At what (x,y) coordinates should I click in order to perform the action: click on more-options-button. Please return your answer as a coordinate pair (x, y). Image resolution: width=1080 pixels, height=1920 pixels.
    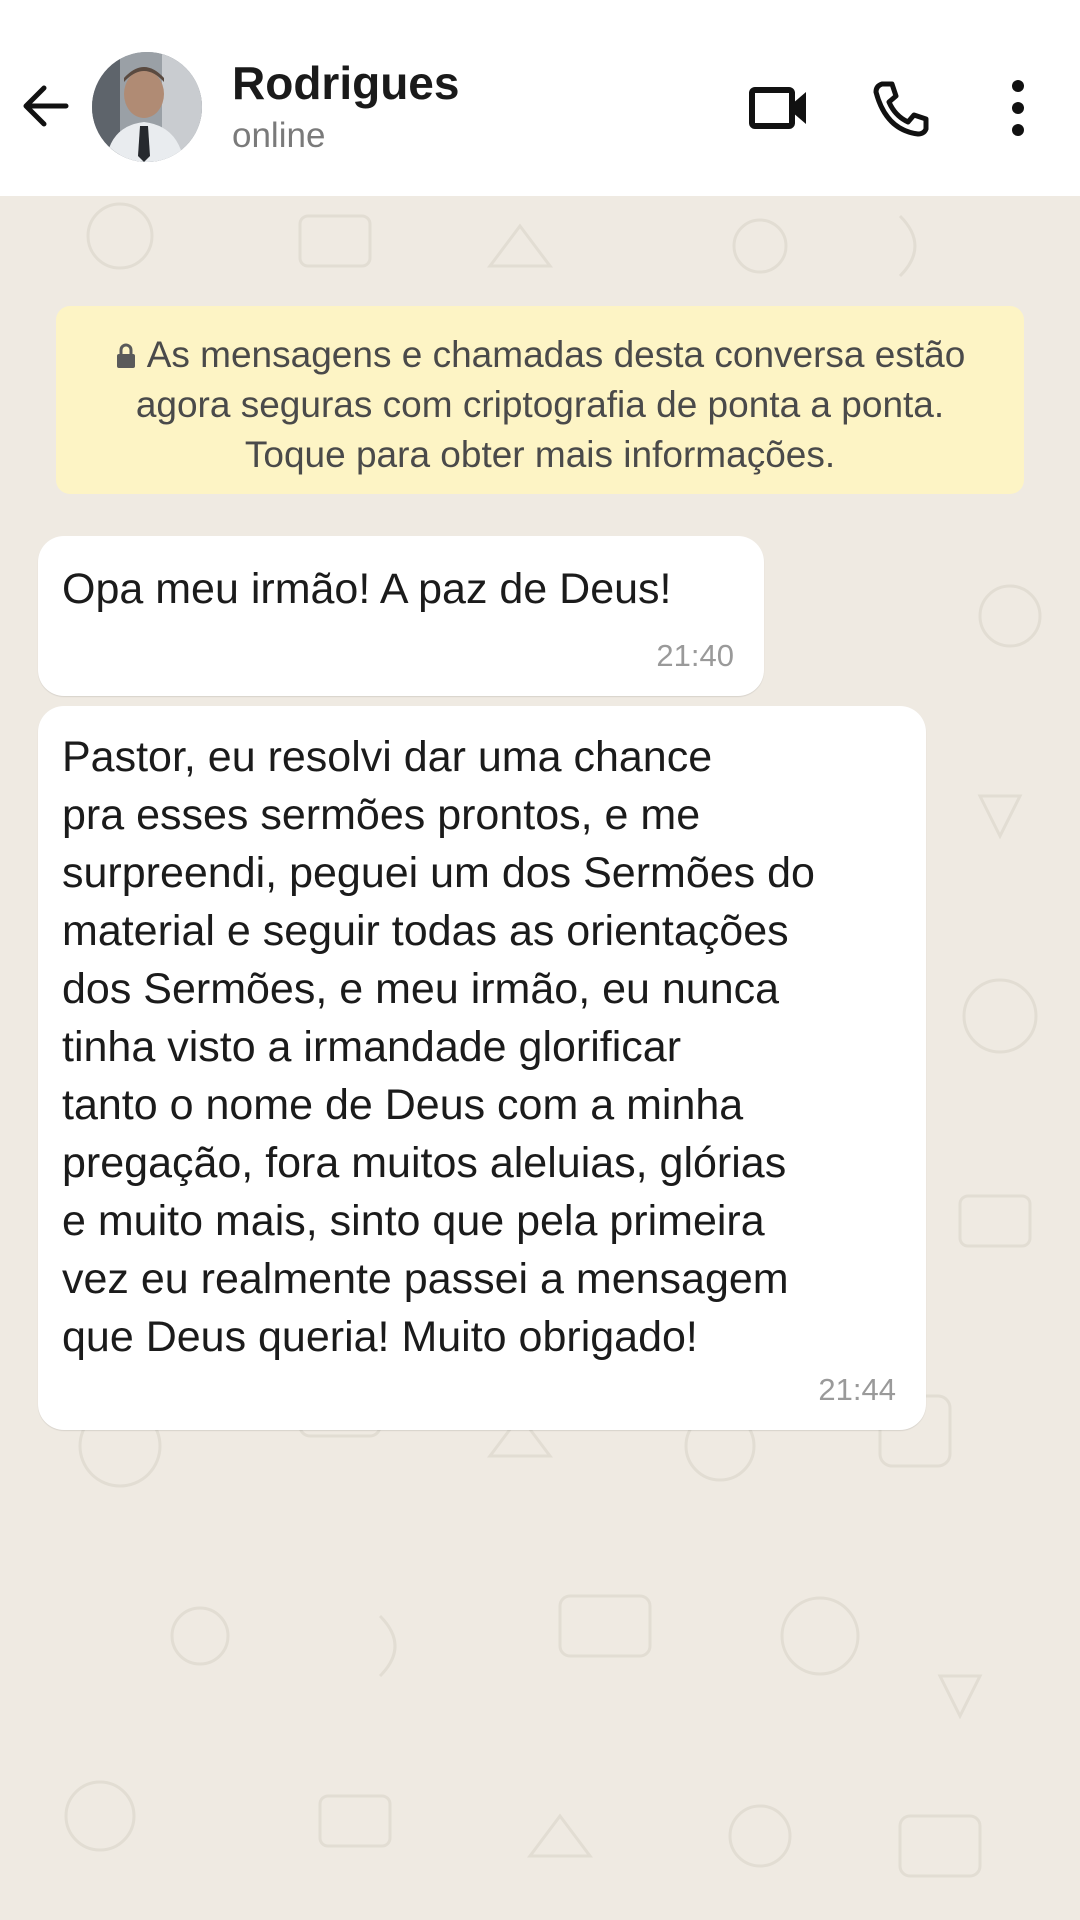
    Looking at the image, I should click on (1018, 108).